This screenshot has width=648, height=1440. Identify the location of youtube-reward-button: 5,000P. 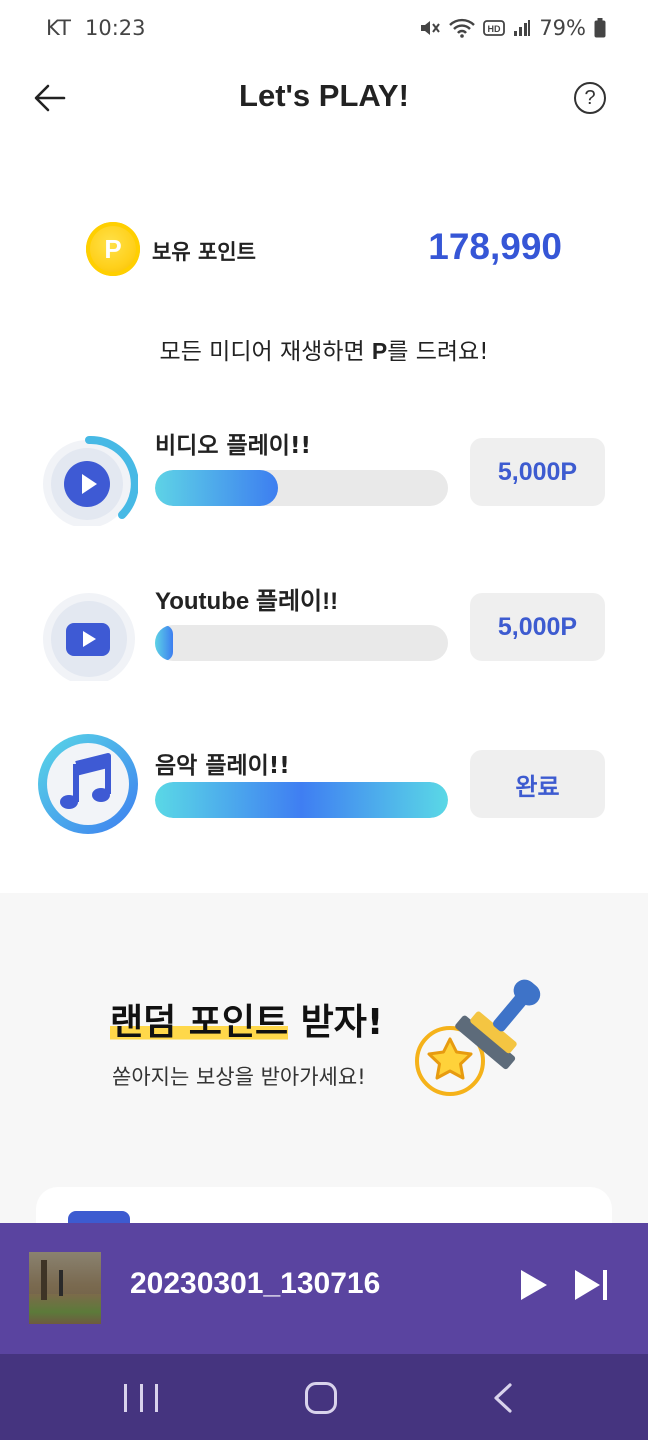
(537, 627).